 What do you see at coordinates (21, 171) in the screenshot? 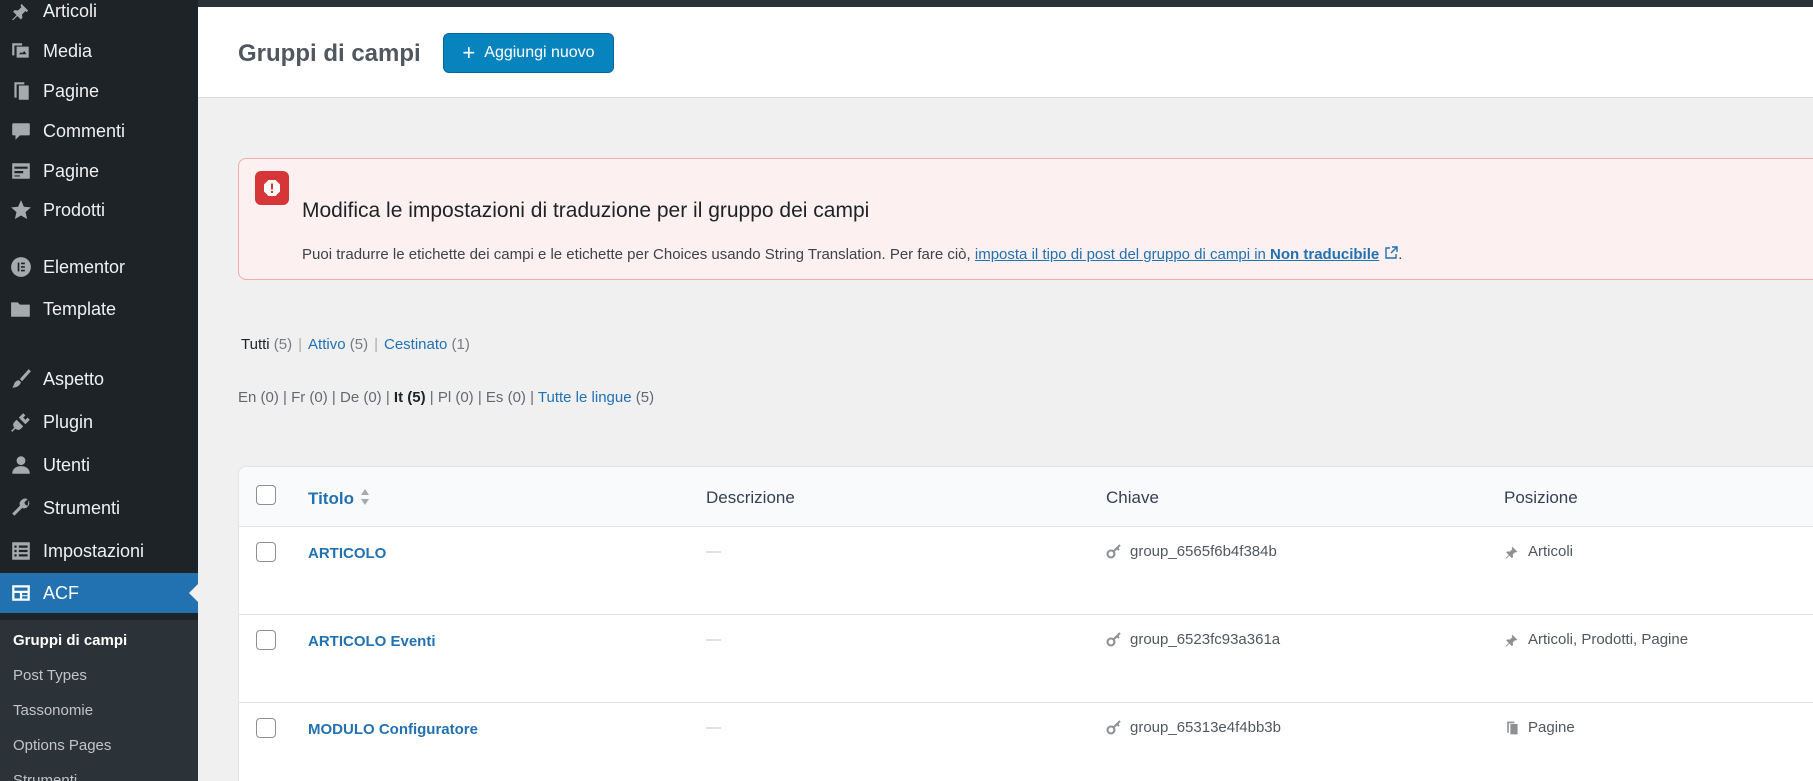
I see `forms-icon` at bounding box center [21, 171].